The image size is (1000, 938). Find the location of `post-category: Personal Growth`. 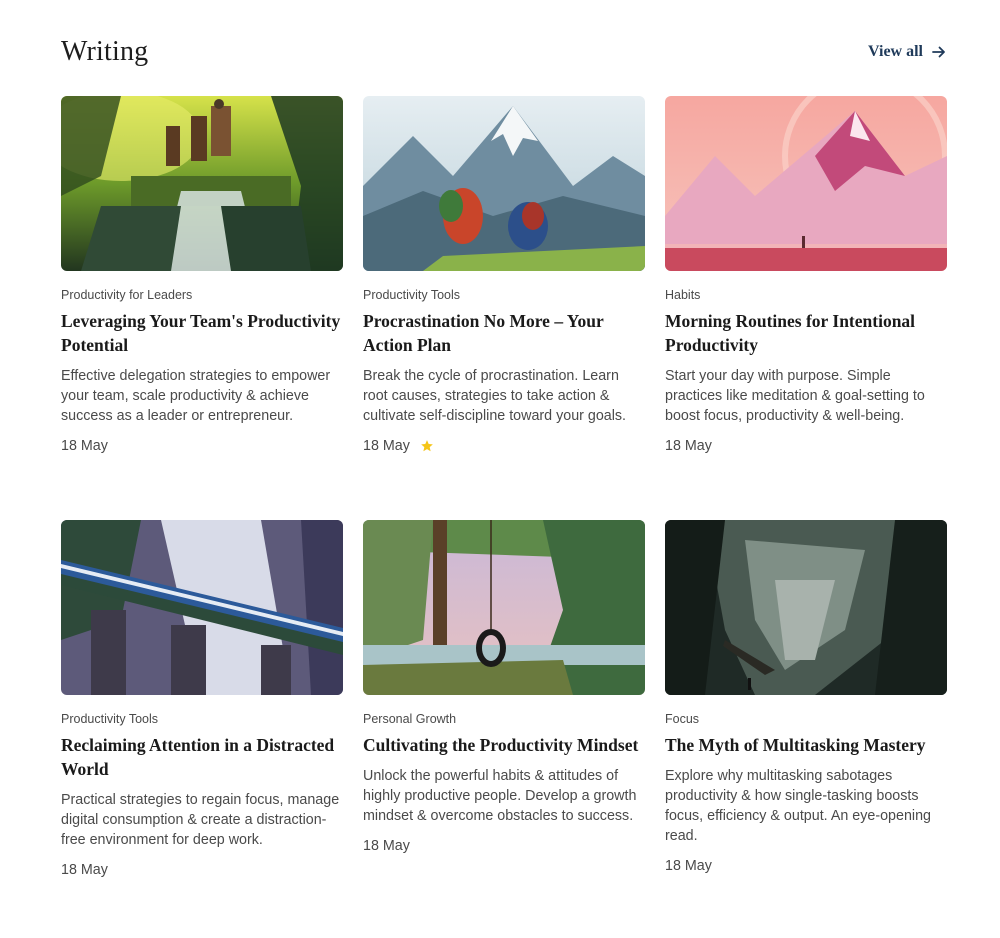

post-category: Personal Growth is located at coordinates (504, 719).